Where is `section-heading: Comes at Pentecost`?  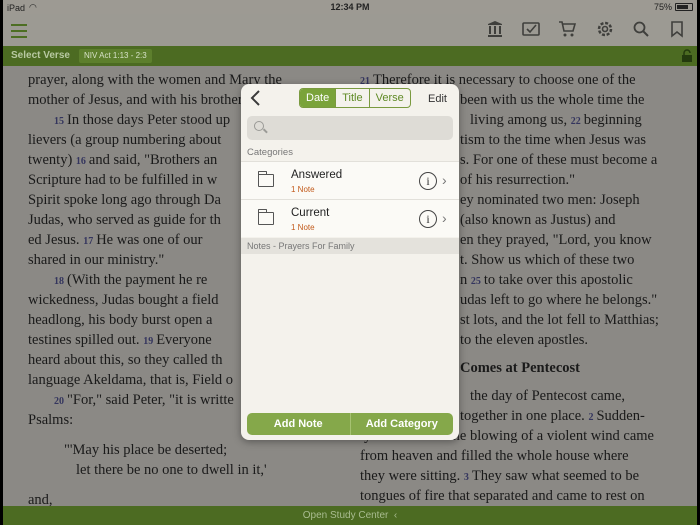
section-heading: Comes at Pentecost is located at coordinates (520, 368).